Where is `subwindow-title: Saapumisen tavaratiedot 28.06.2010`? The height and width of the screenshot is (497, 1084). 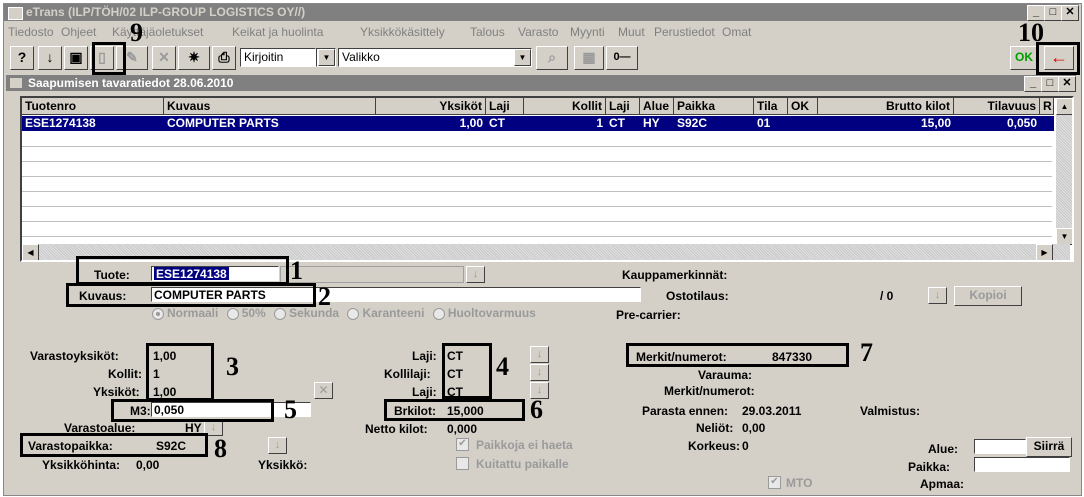
subwindow-title: Saapumisen tavaratiedot 28.06.2010 is located at coordinates (131, 83).